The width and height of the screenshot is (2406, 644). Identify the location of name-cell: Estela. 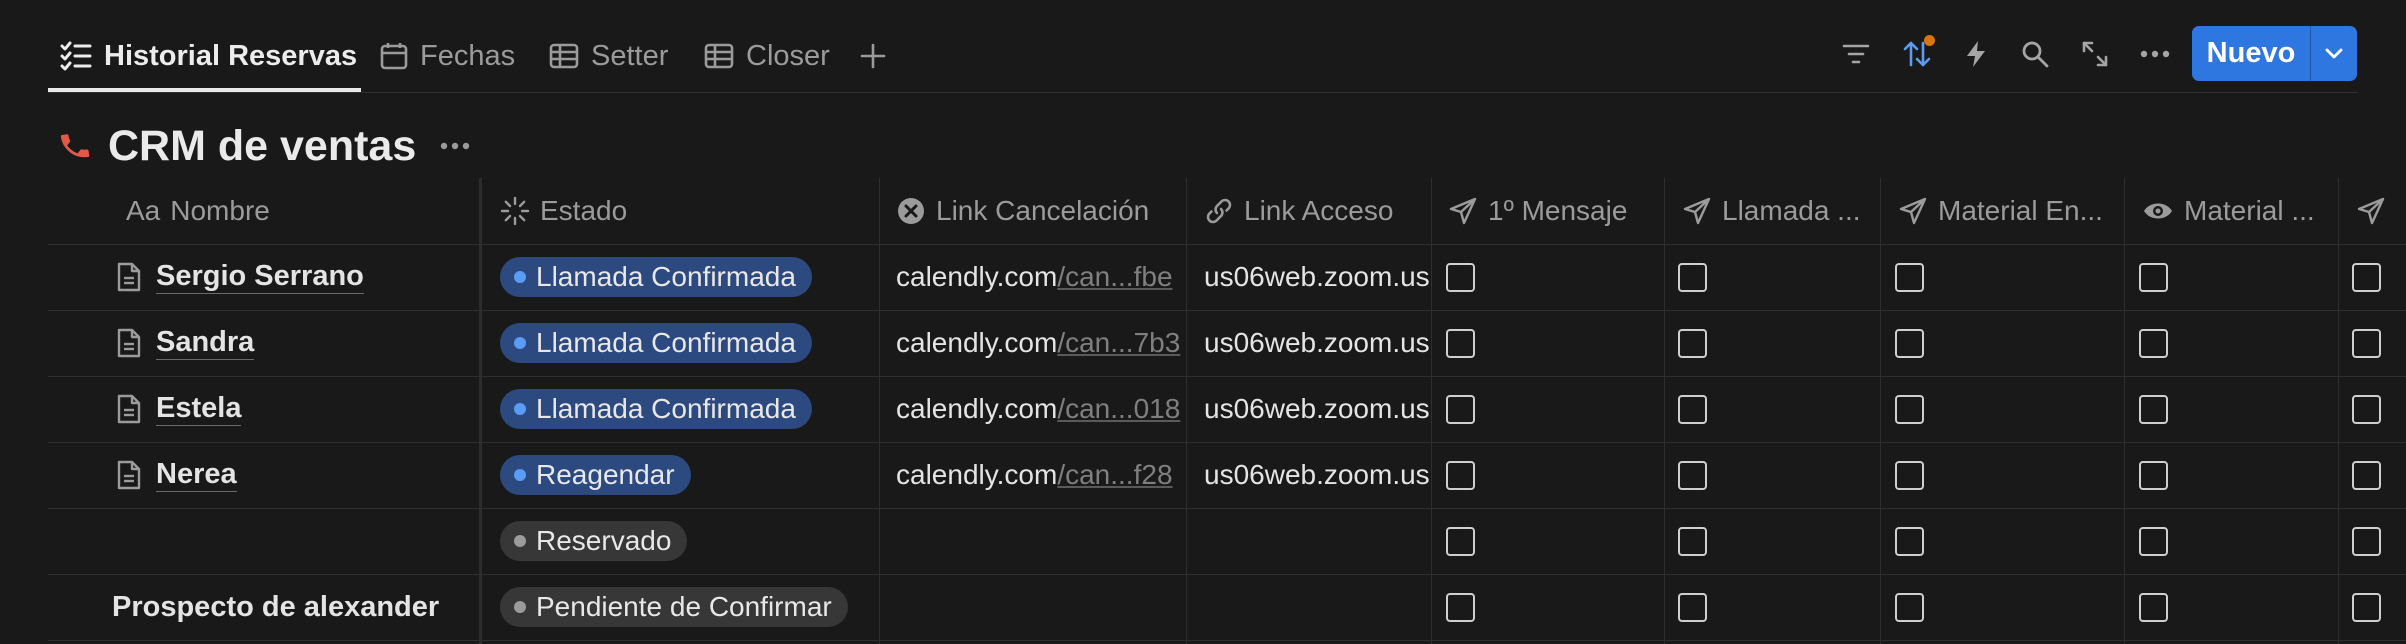
(316, 409).